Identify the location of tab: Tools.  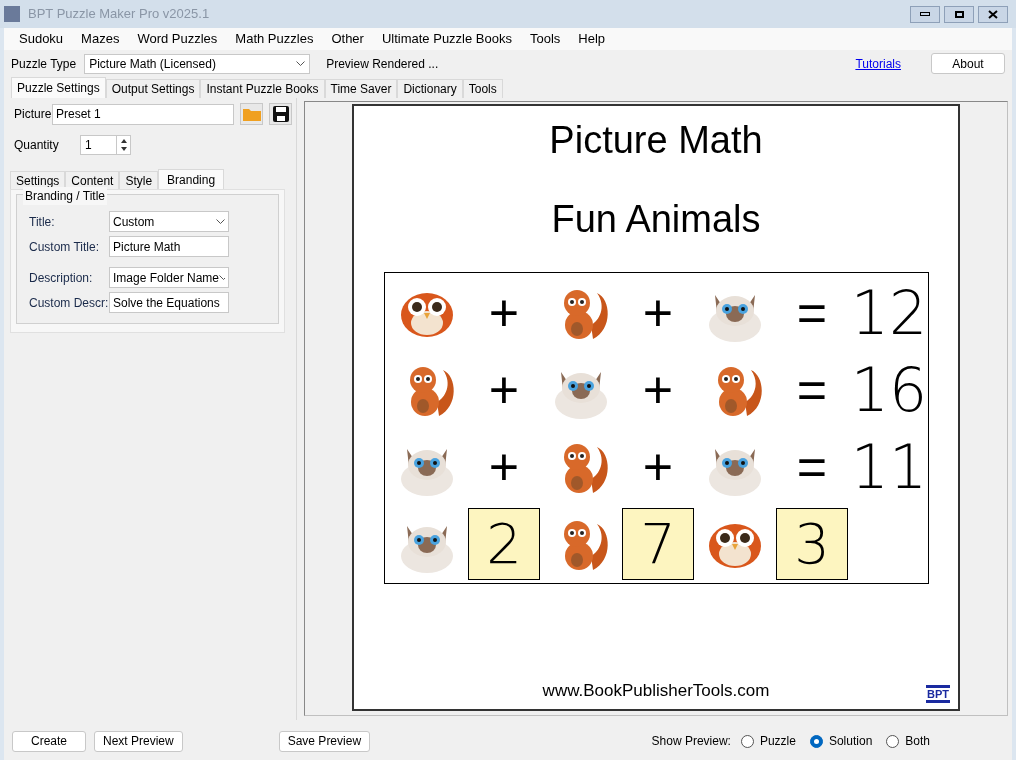
(482, 88).